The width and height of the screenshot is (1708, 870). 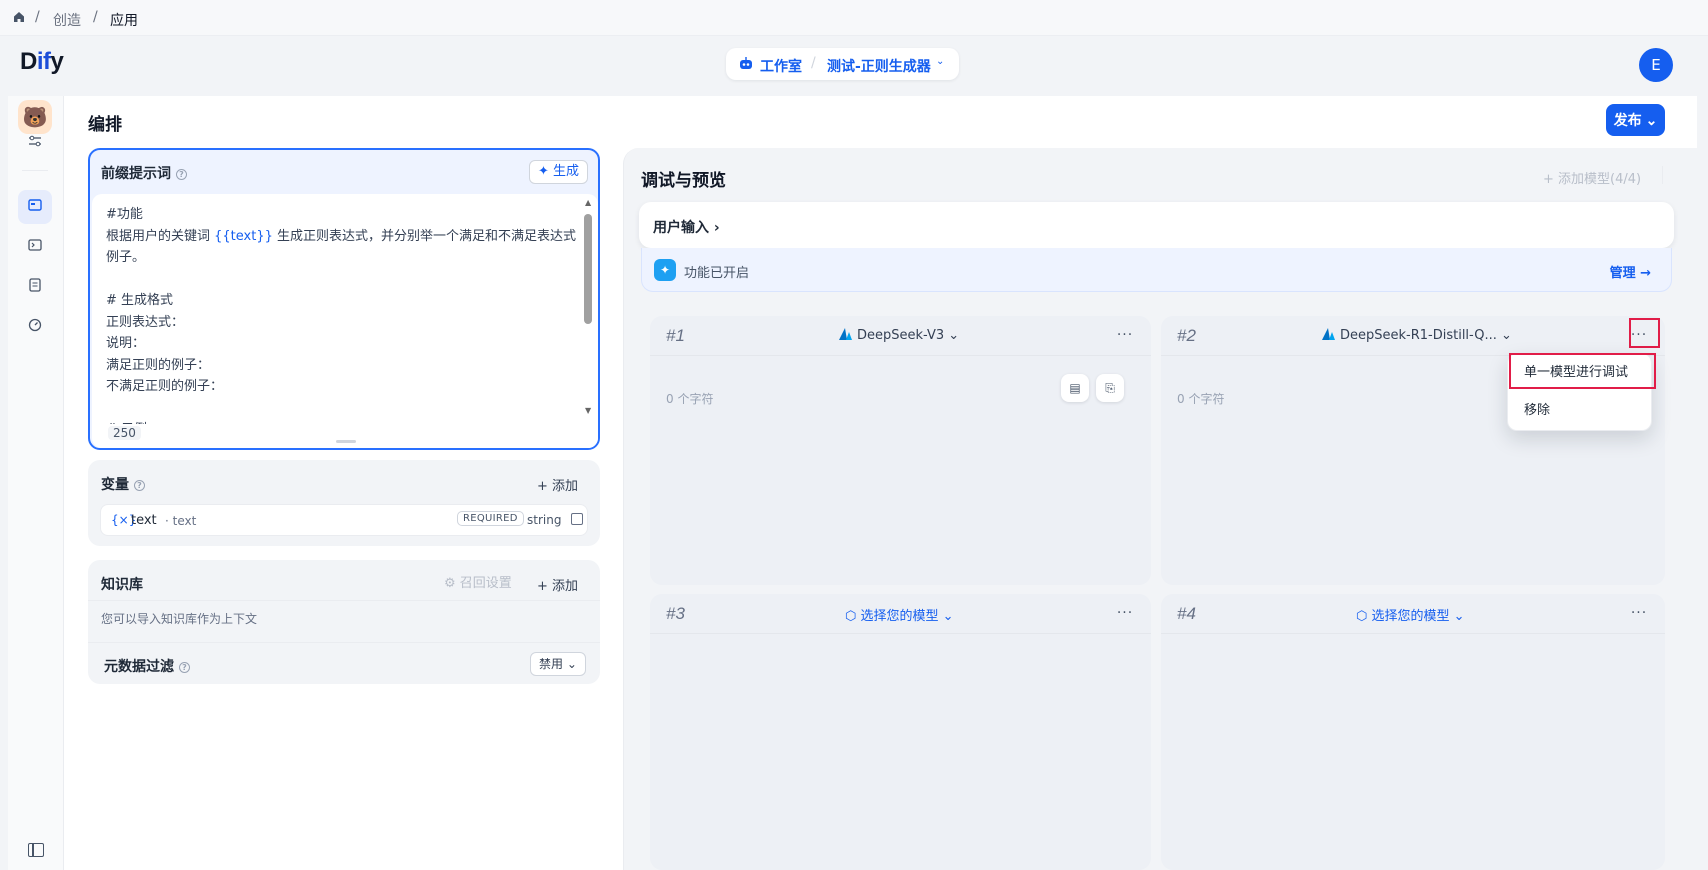 I want to click on metadata-filter-label: 元数据过滤?, so click(x=147, y=666).